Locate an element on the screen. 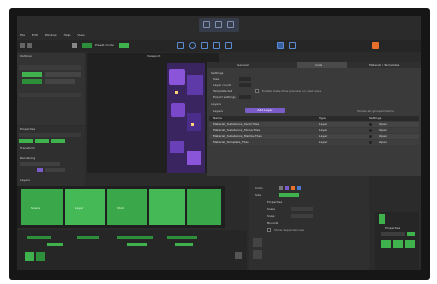  add-layer-button: Add Layer is located at coordinates (265, 110).